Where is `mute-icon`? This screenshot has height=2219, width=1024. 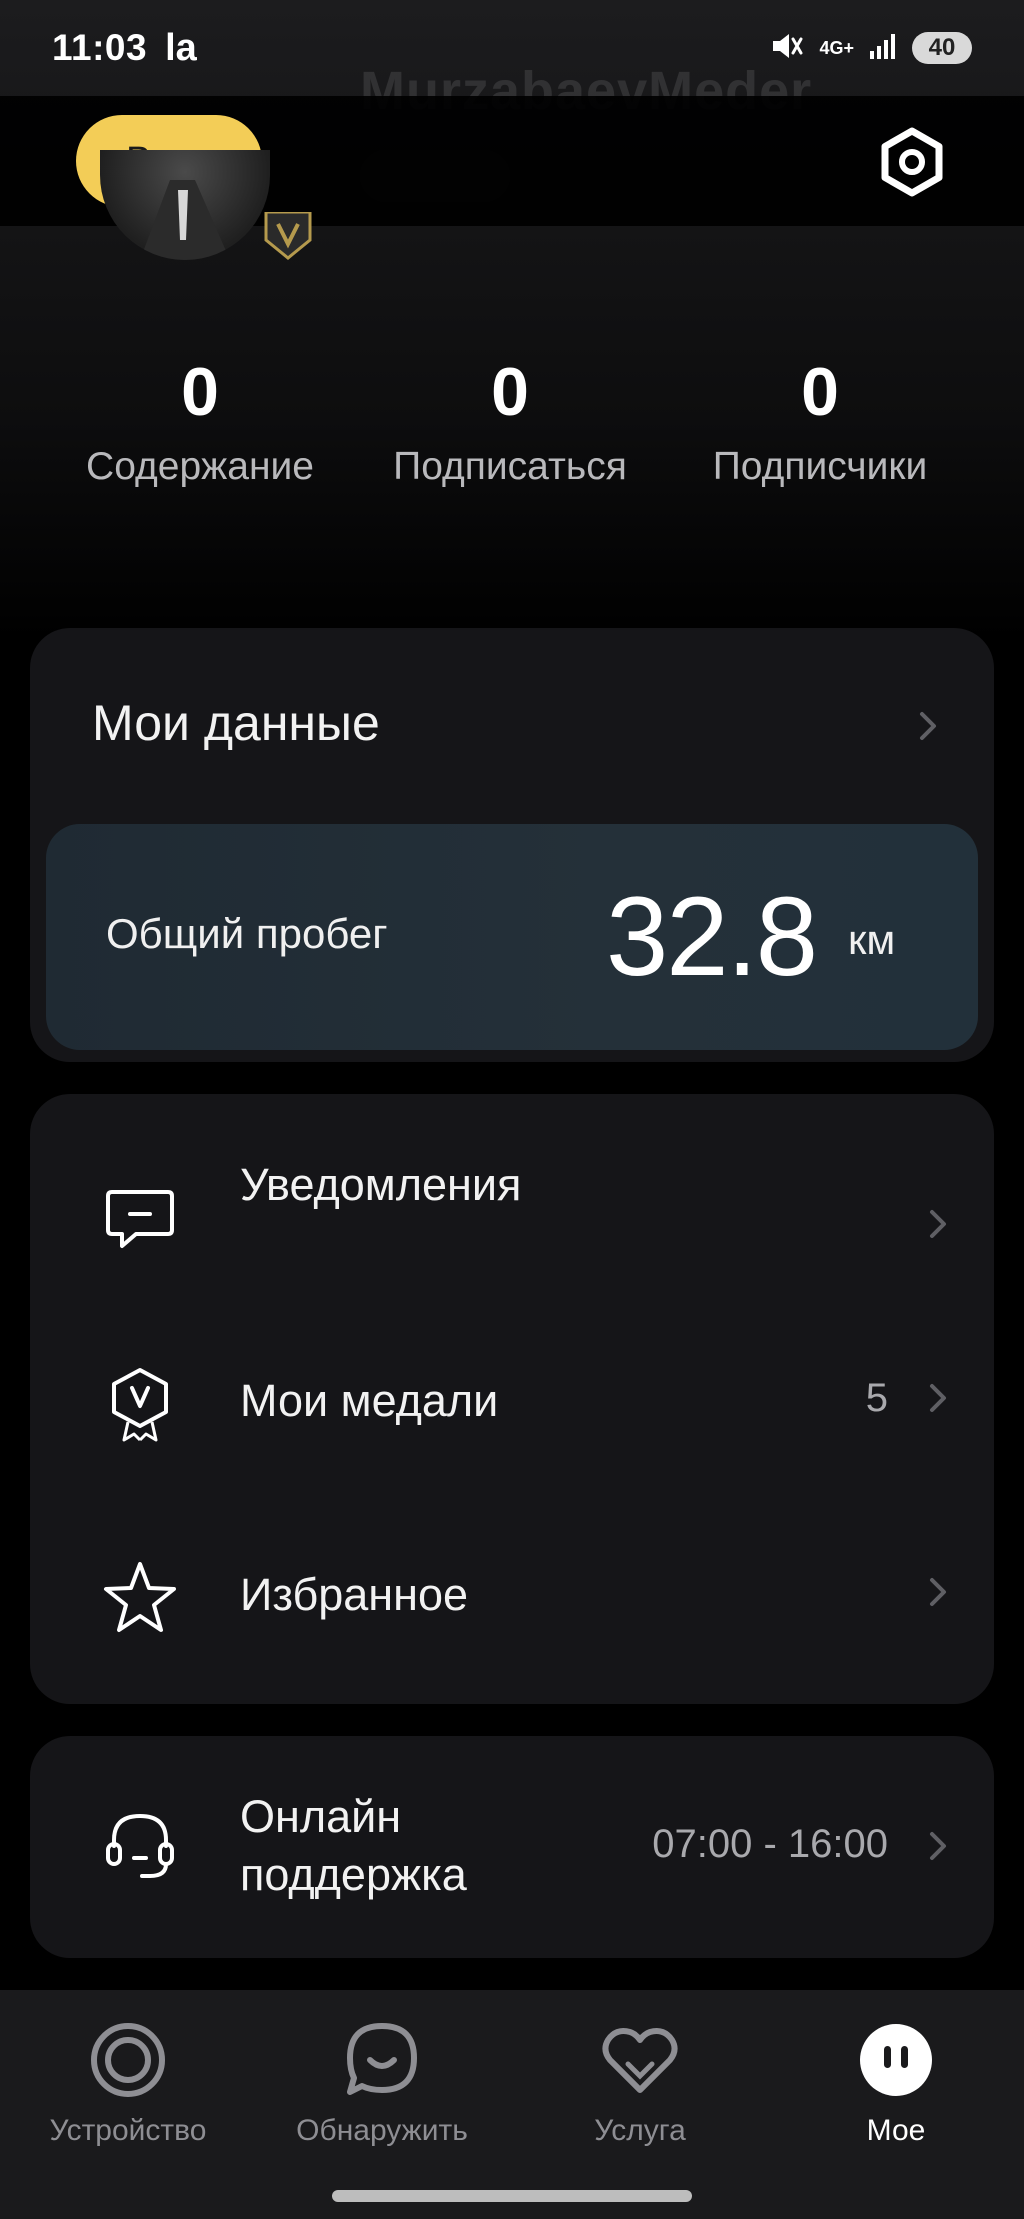
mute-icon is located at coordinates (786, 48).